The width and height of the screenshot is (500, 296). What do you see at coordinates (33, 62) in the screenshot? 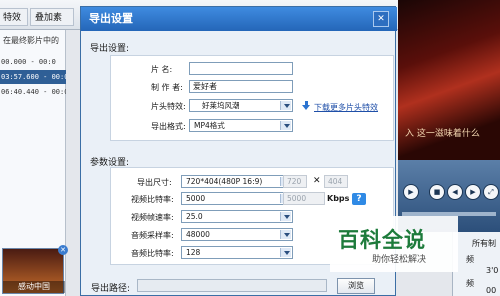
I see `list-item: 00.000 - 00:0` at bounding box center [33, 62].